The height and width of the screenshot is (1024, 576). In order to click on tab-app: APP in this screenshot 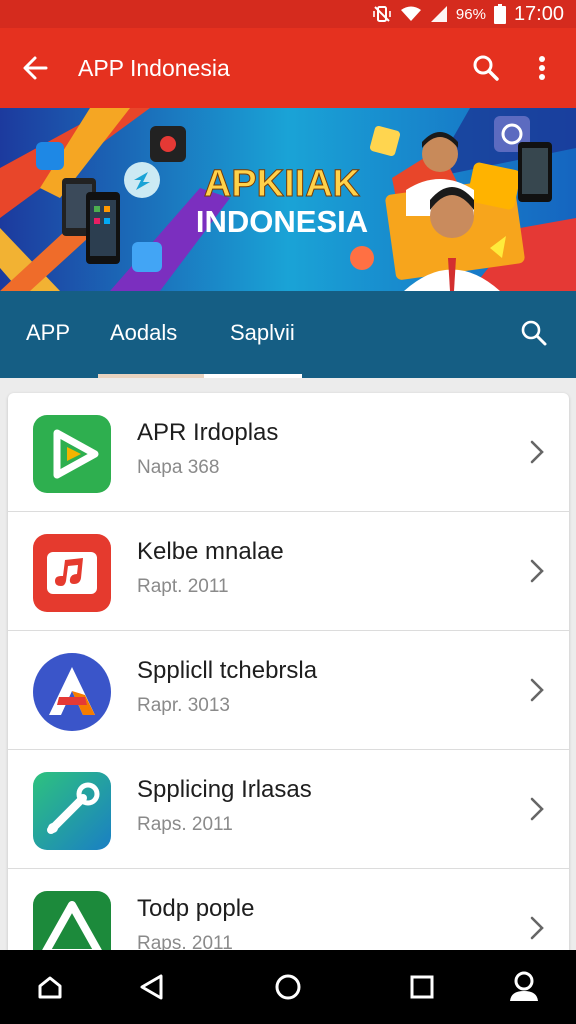, I will do `click(48, 333)`.